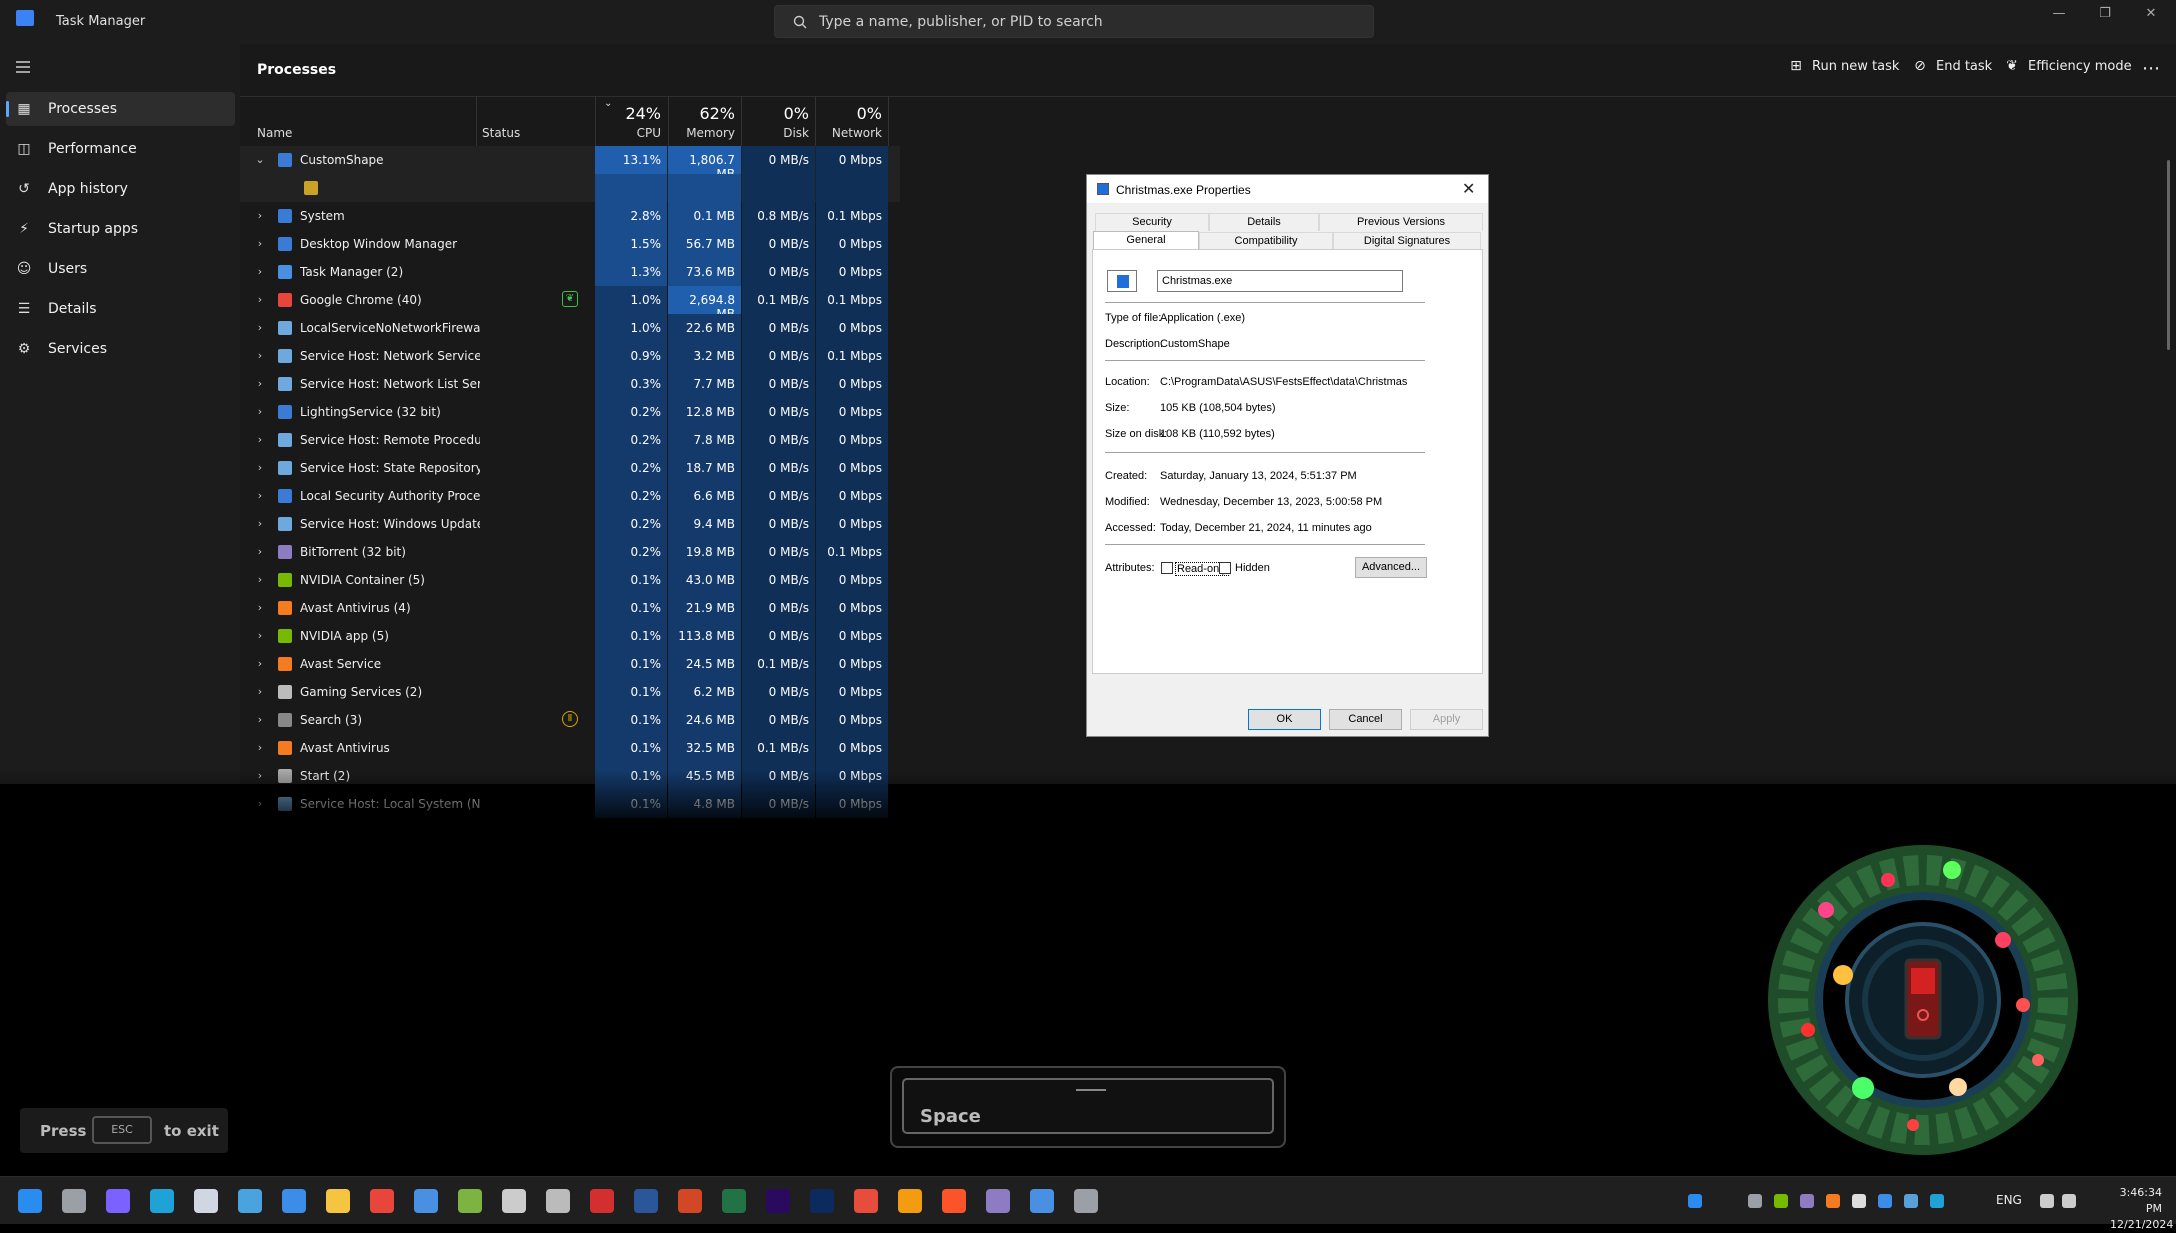 Image resolution: width=2176 pixels, height=1233 pixels. What do you see at coordinates (274, 133) in the screenshot?
I see `column-header-name: Name` at bounding box center [274, 133].